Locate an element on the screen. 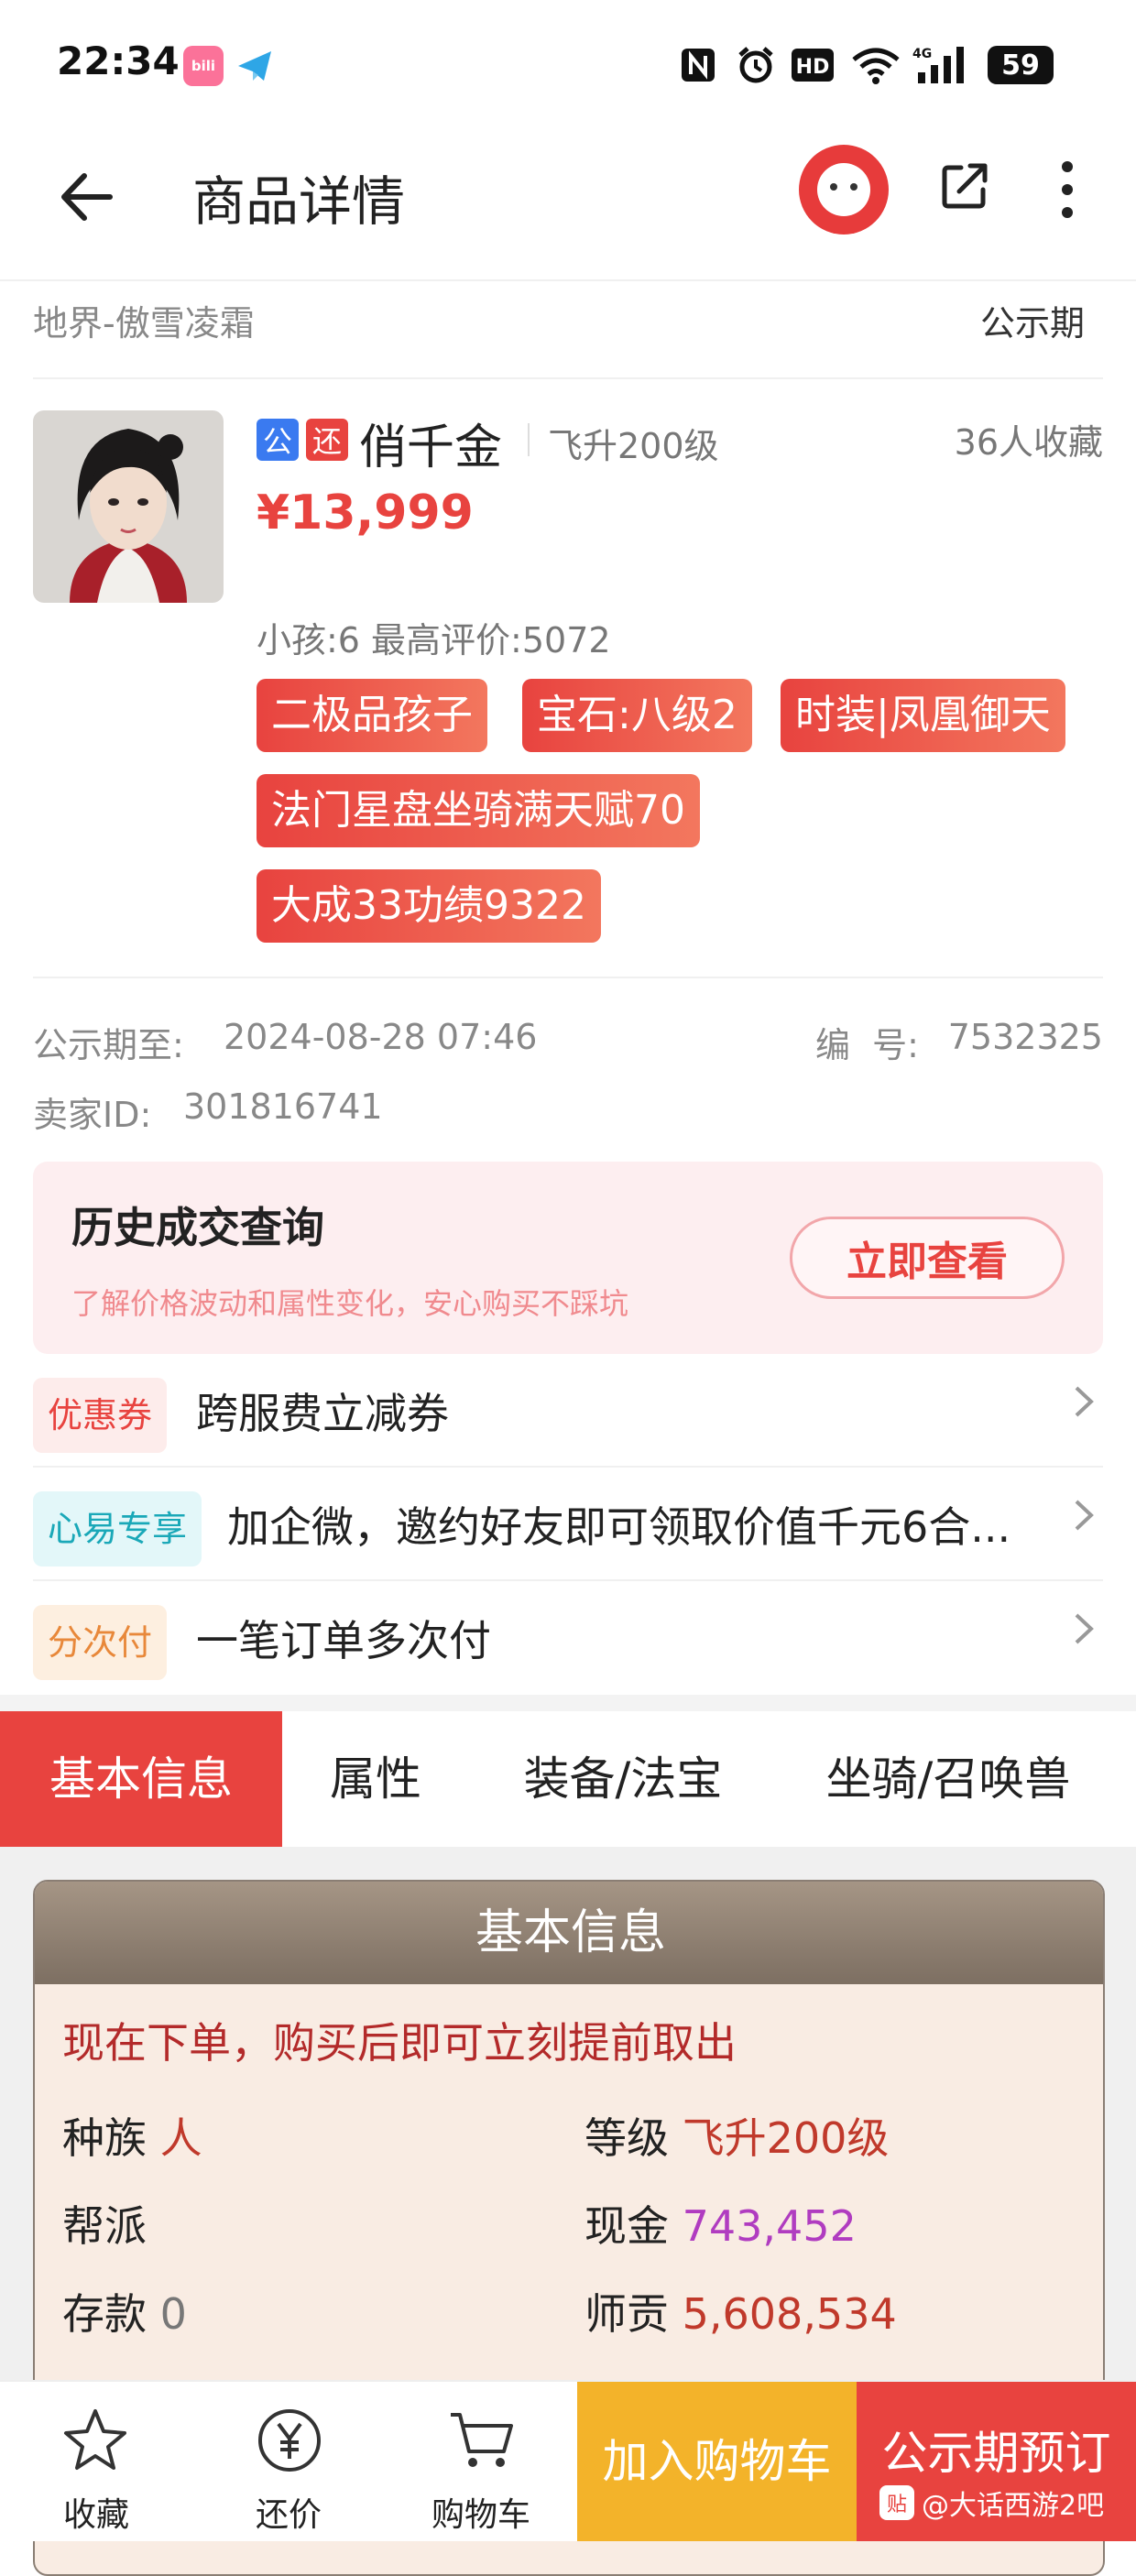  favorite-count: 36人收藏 is located at coordinates (1029, 443).